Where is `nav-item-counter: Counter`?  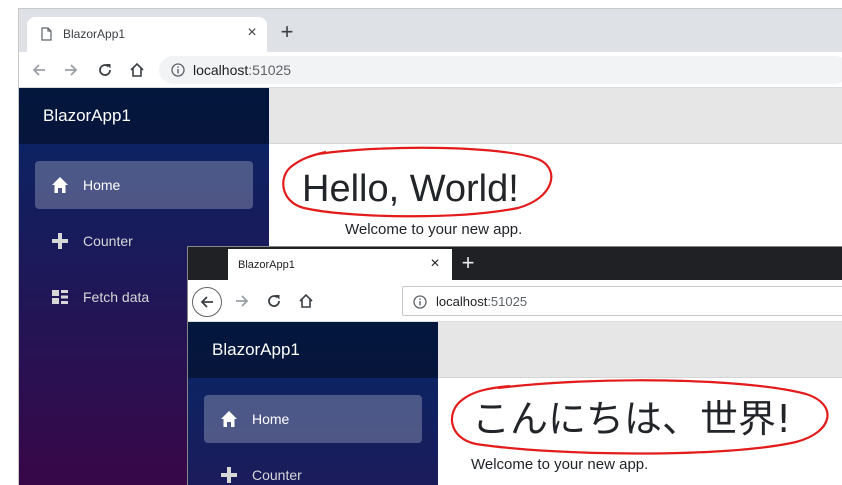 nav-item-counter: Counter is located at coordinates (313, 468).